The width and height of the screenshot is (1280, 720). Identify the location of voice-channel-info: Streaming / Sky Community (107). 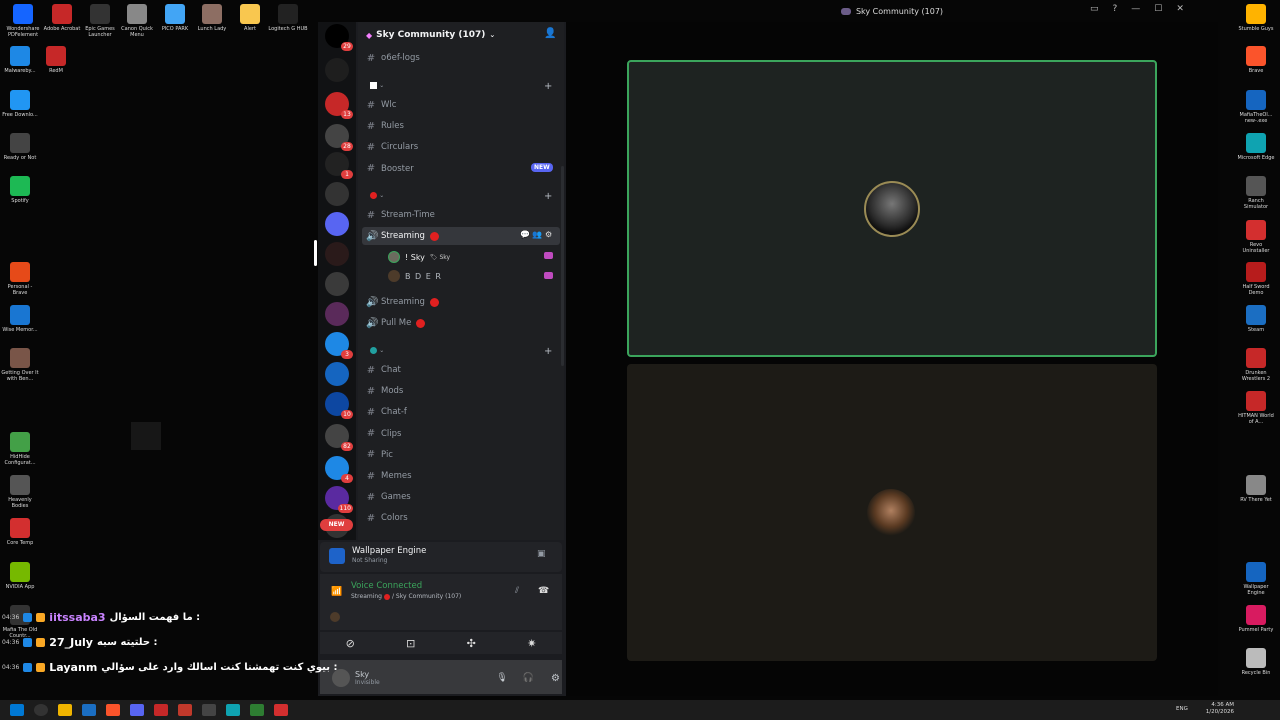
(406, 596).